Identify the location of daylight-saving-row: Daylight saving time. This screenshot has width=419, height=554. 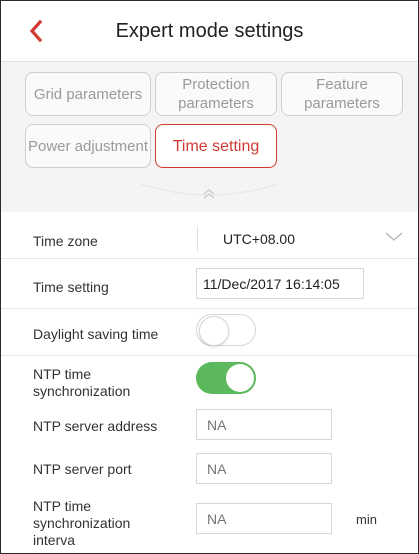
(209, 332).